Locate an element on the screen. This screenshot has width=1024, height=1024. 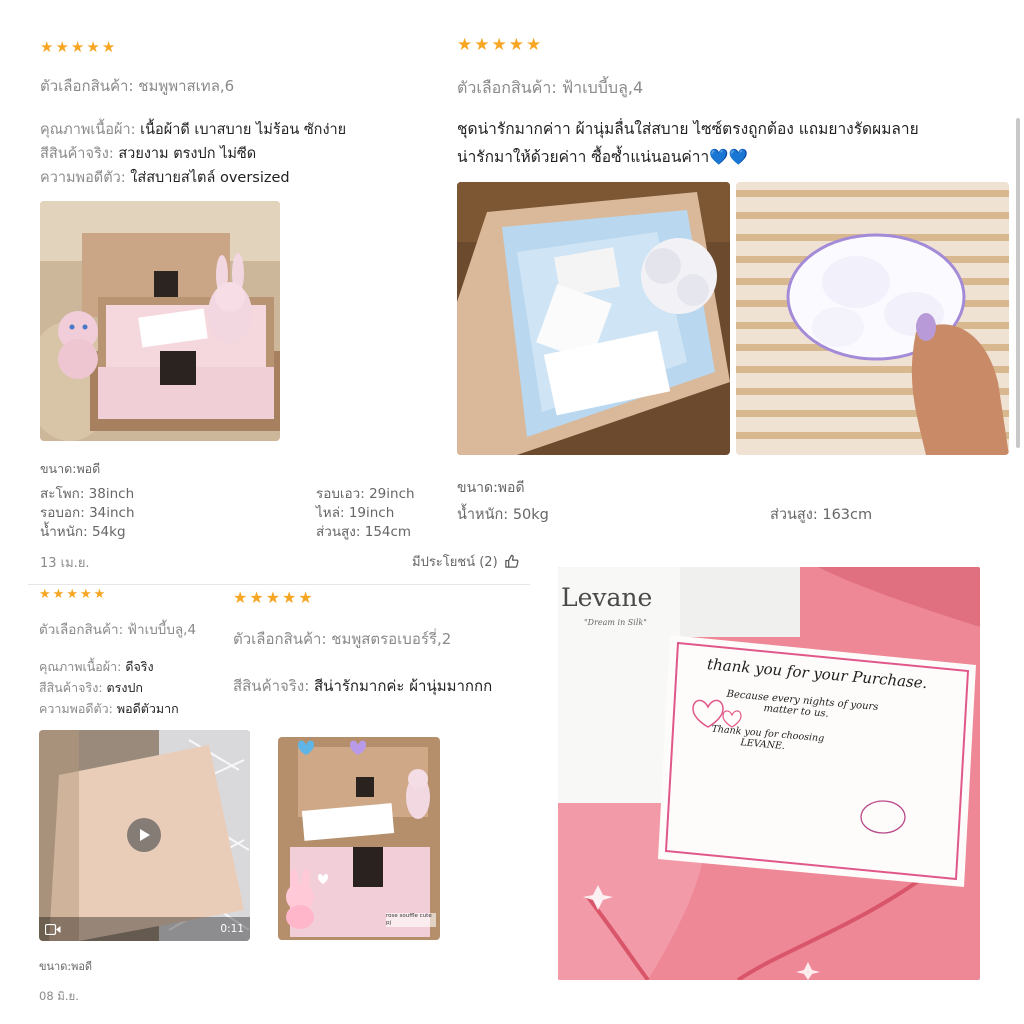
brand-tagline: "Dream in Silk" is located at coordinates (615, 622).